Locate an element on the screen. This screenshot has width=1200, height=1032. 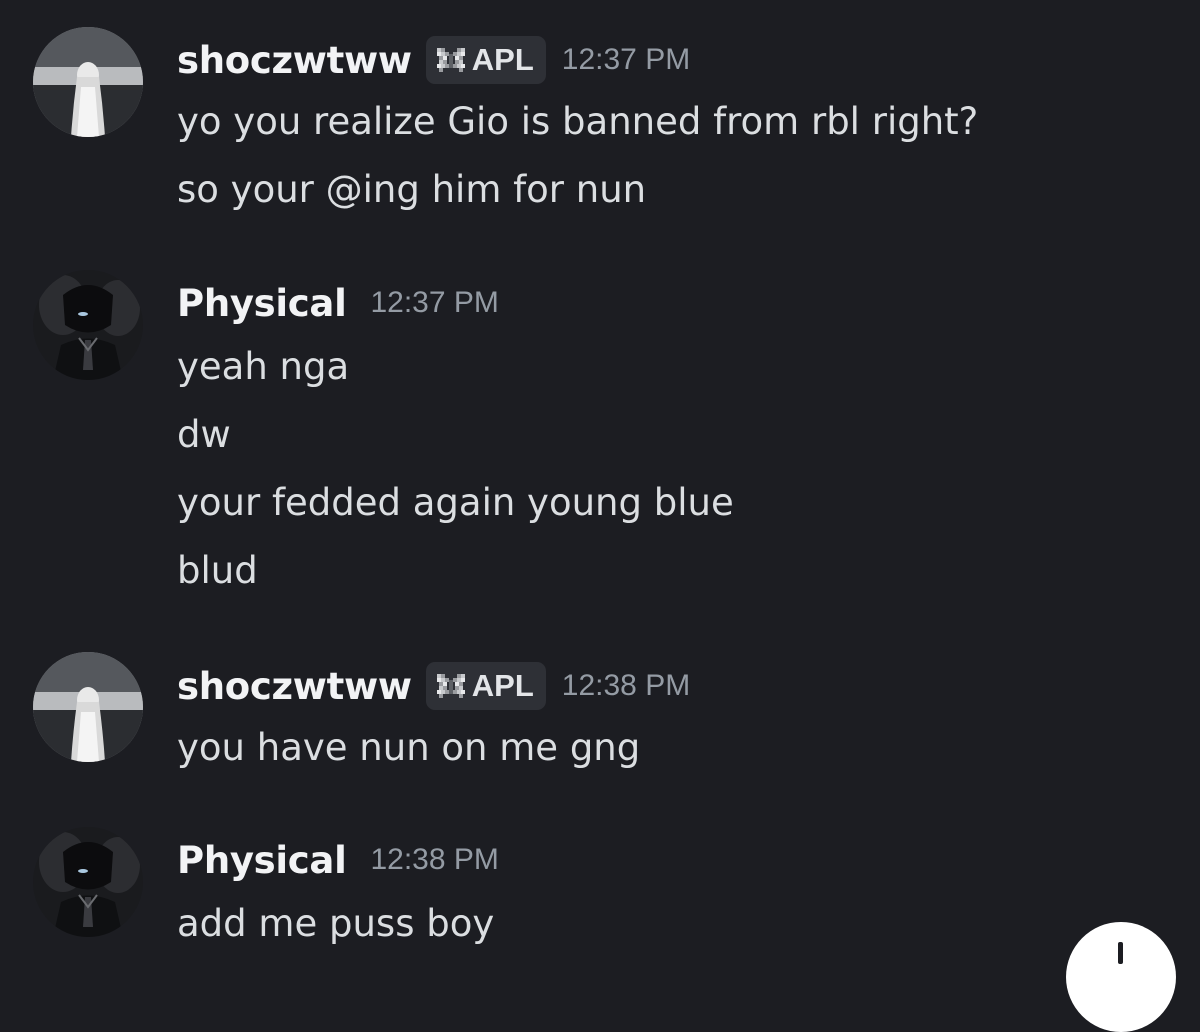
message-line: yeah nga is located at coordinates (263, 366).